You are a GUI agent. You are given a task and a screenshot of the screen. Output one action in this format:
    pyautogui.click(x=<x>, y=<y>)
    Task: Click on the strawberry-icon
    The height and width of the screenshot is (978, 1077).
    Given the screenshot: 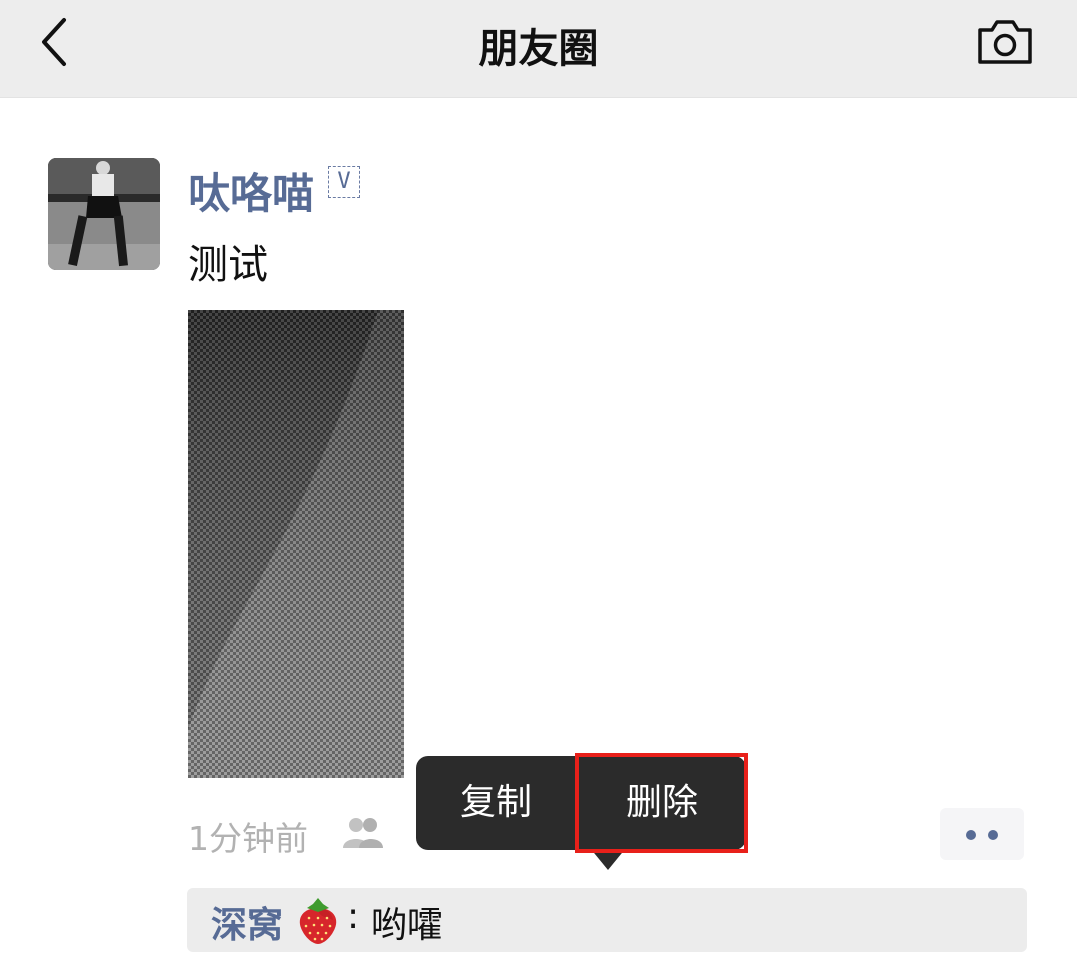 What is the action you would take?
    pyautogui.click(x=318, y=921)
    